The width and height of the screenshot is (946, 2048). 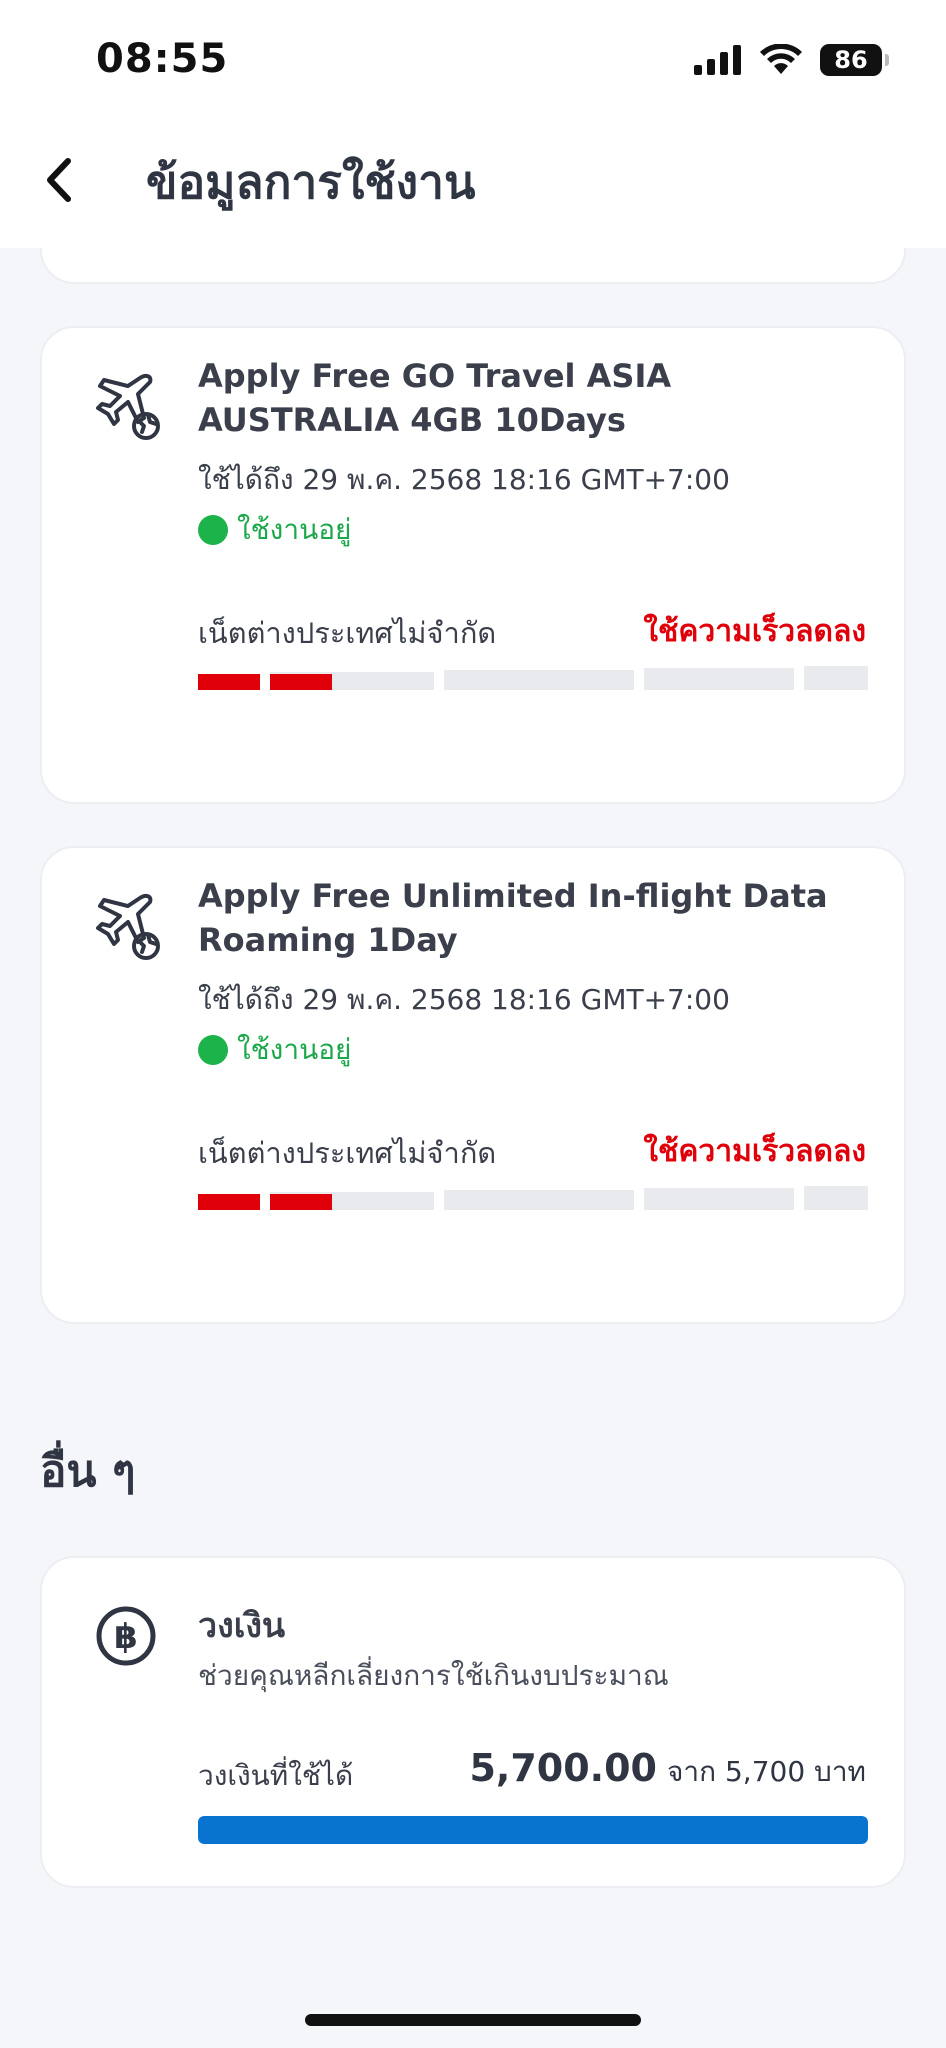 I want to click on status-icons: 86, so click(x=791, y=60).